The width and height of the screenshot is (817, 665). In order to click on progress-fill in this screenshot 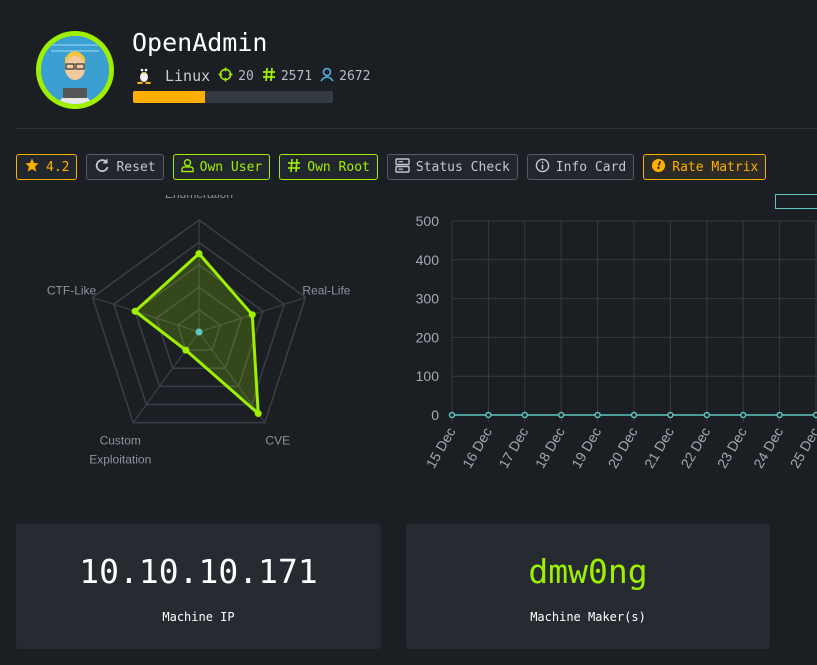, I will do `click(169, 97)`.